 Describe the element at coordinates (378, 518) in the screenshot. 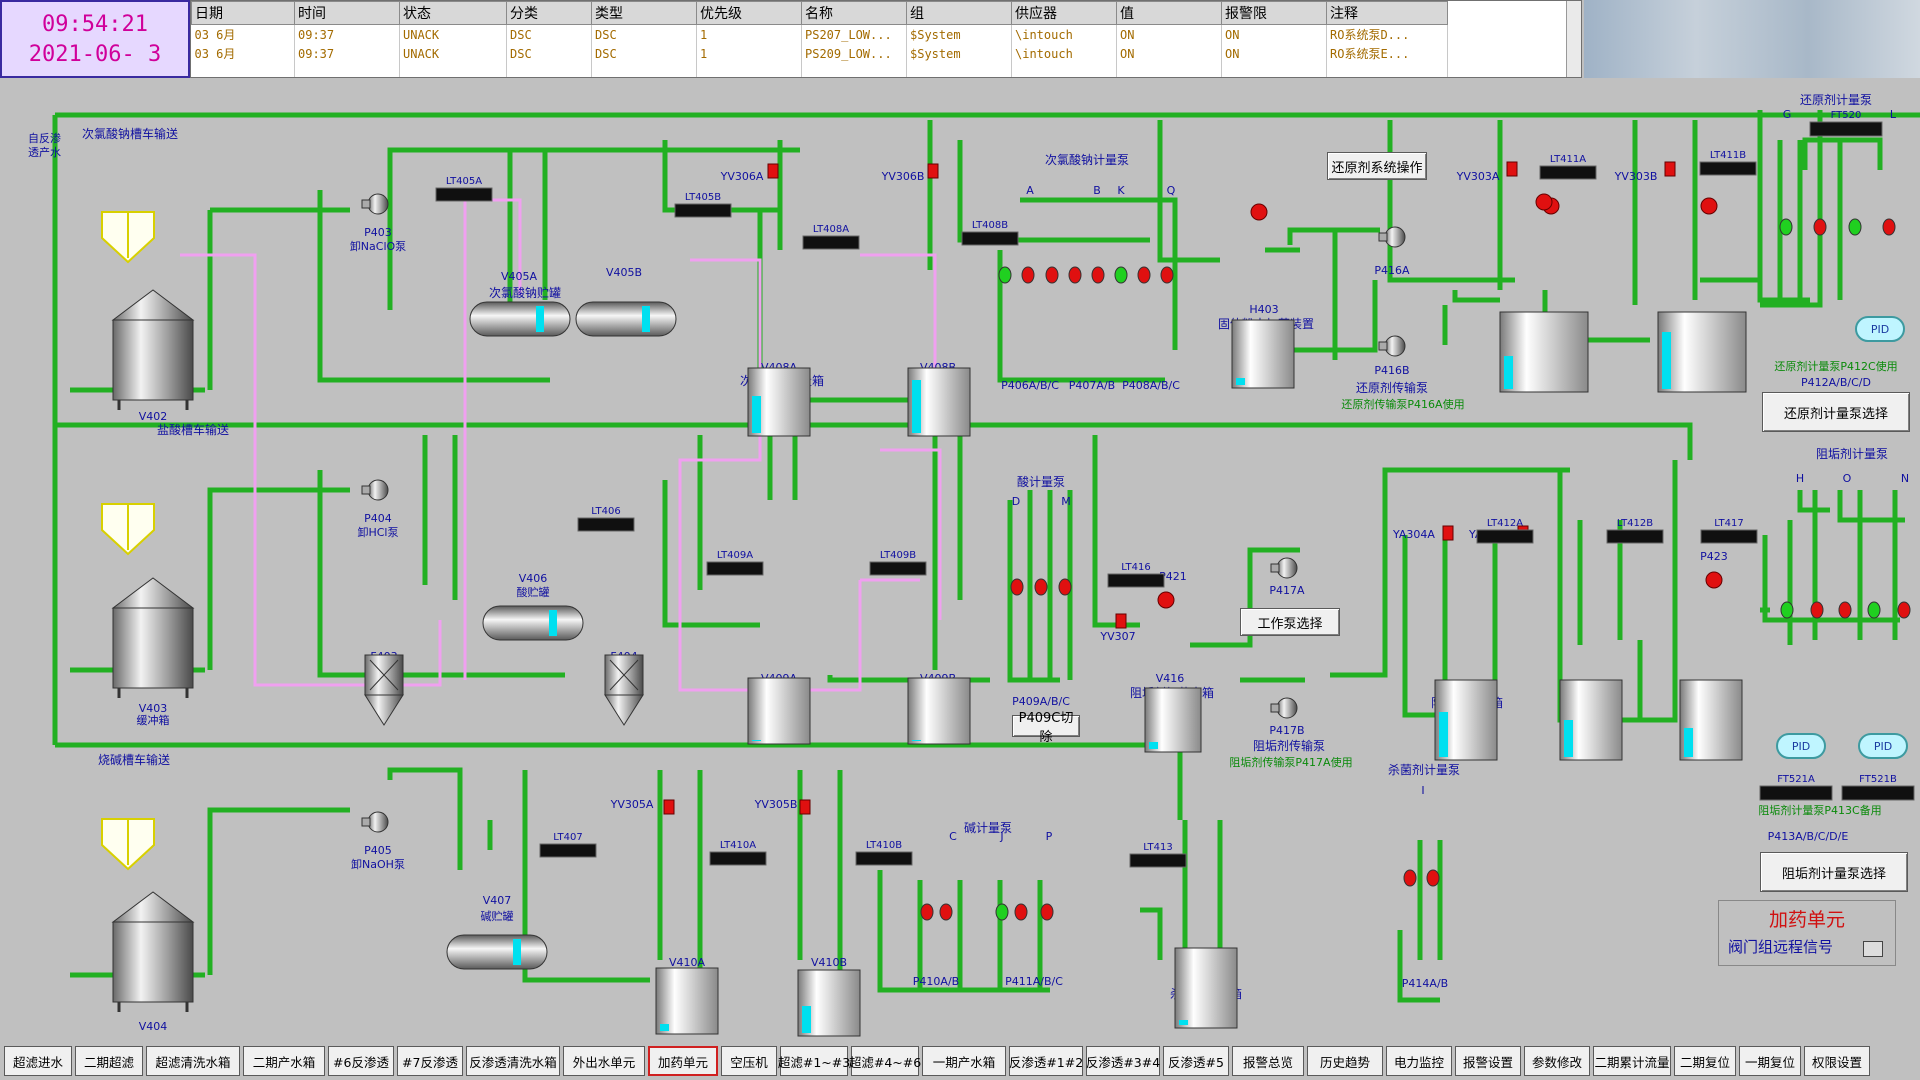

I see `label-11: P404` at that location.